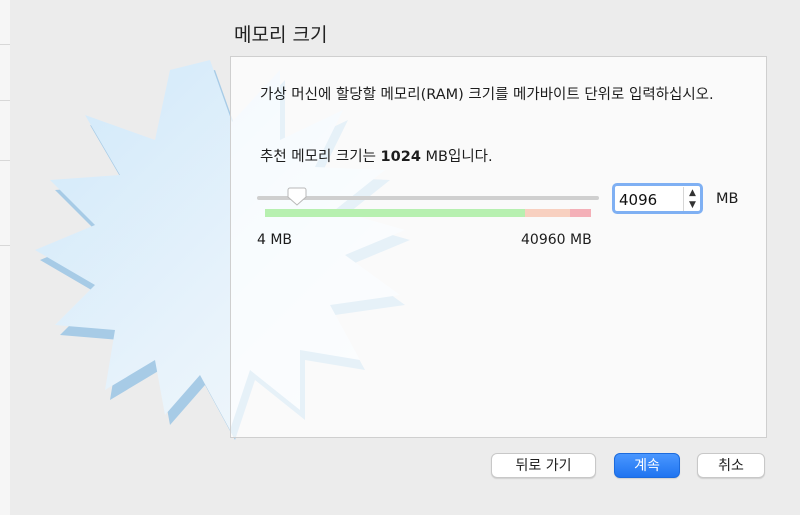 The height and width of the screenshot is (515, 800). I want to click on memory-min-label: 4 MB, so click(275, 240).